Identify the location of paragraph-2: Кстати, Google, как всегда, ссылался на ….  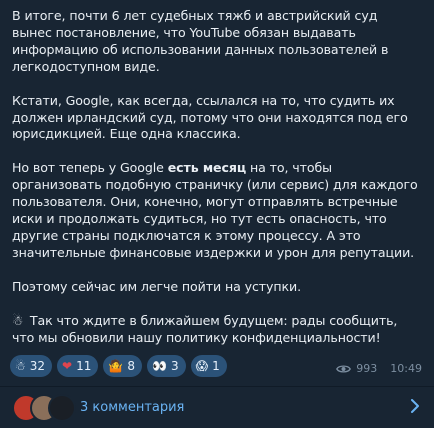
(210, 117).